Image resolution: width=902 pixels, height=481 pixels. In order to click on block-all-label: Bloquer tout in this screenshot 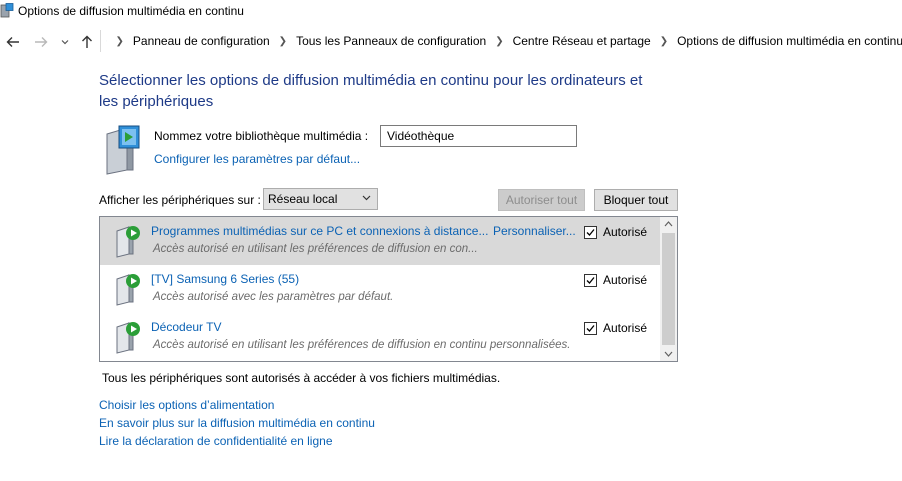, I will do `click(636, 200)`.